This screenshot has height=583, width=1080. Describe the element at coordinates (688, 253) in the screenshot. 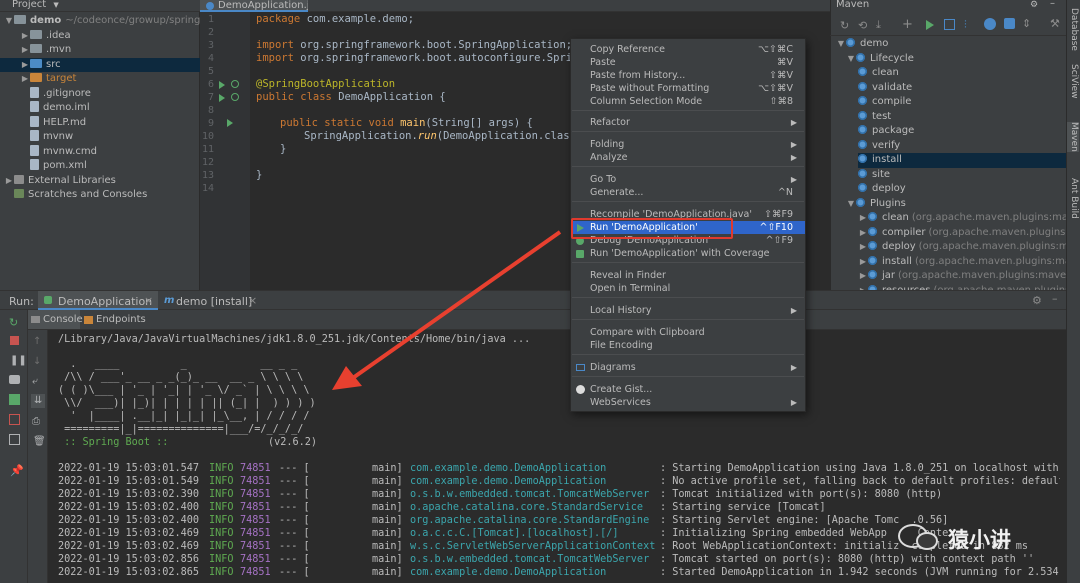

I see `menu-item-coverage: Run 'DemoApplication' with Coverage` at that location.